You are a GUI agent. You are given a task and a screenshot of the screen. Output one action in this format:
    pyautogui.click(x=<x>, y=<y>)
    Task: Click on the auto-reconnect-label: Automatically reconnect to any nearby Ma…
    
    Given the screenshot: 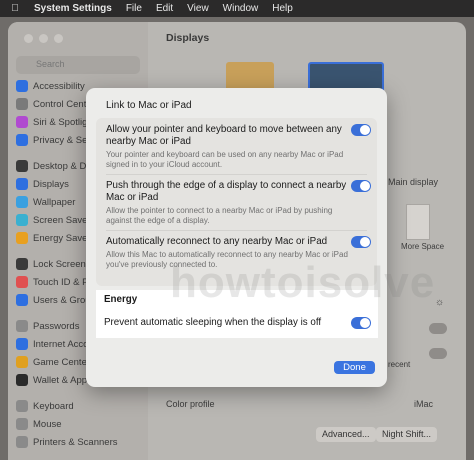 What is the action you would take?
    pyautogui.click(x=217, y=241)
    